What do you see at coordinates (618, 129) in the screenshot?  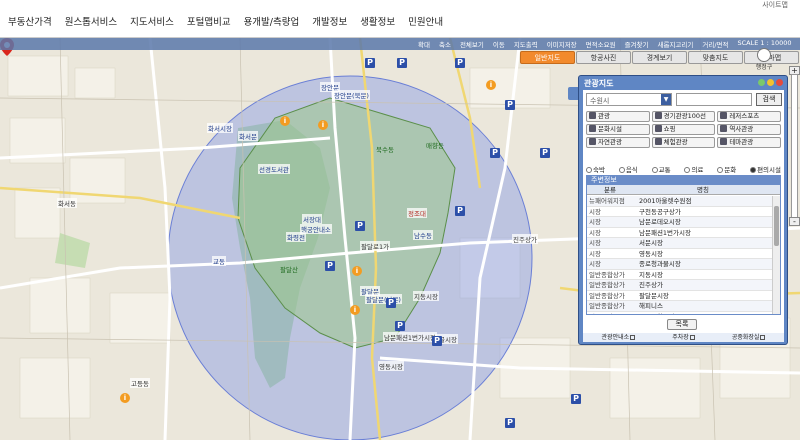 I see `category-culture: 문화시설` at bounding box center [618, 129].